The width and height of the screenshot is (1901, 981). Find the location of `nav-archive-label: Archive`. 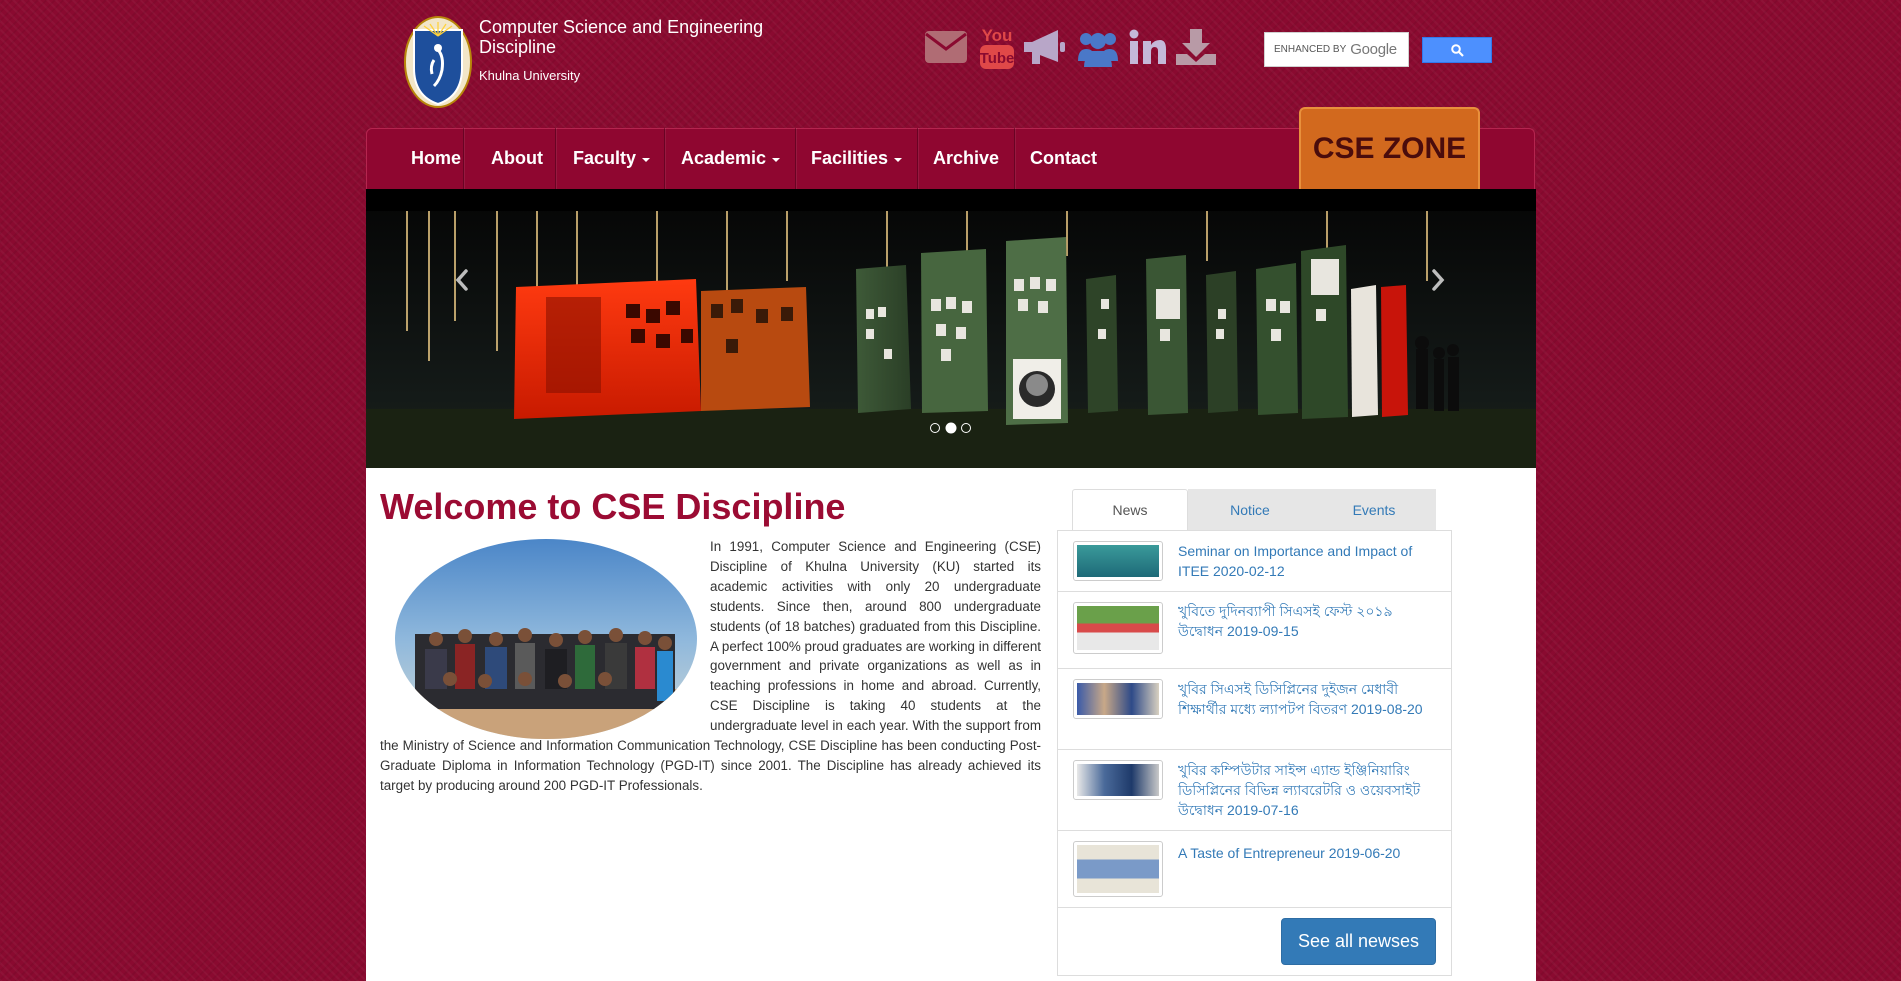

nav-archive-label: Archive is located at coordinates (966, 158).